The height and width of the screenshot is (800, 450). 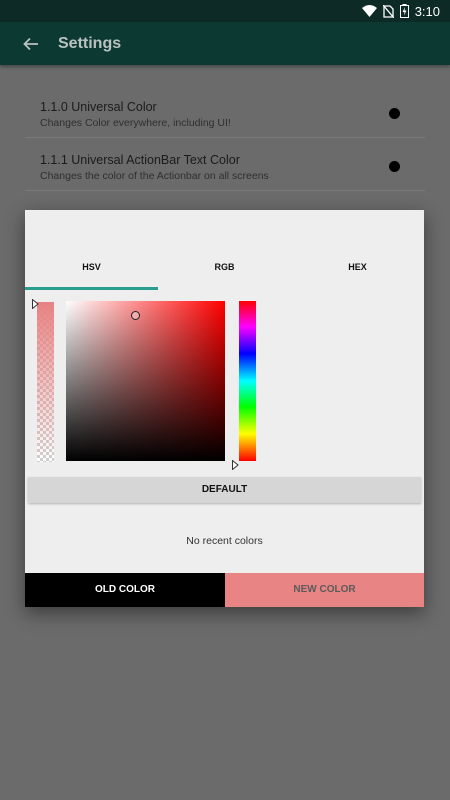 I want to click on tab-hsv: HSV, so click(x=91, y=271).